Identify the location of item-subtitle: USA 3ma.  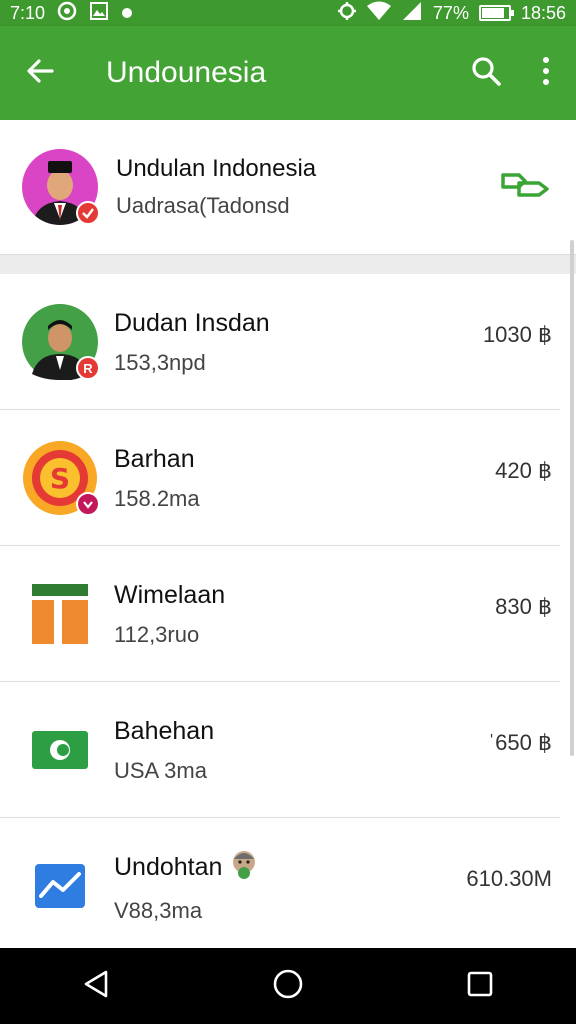
(160, 770).